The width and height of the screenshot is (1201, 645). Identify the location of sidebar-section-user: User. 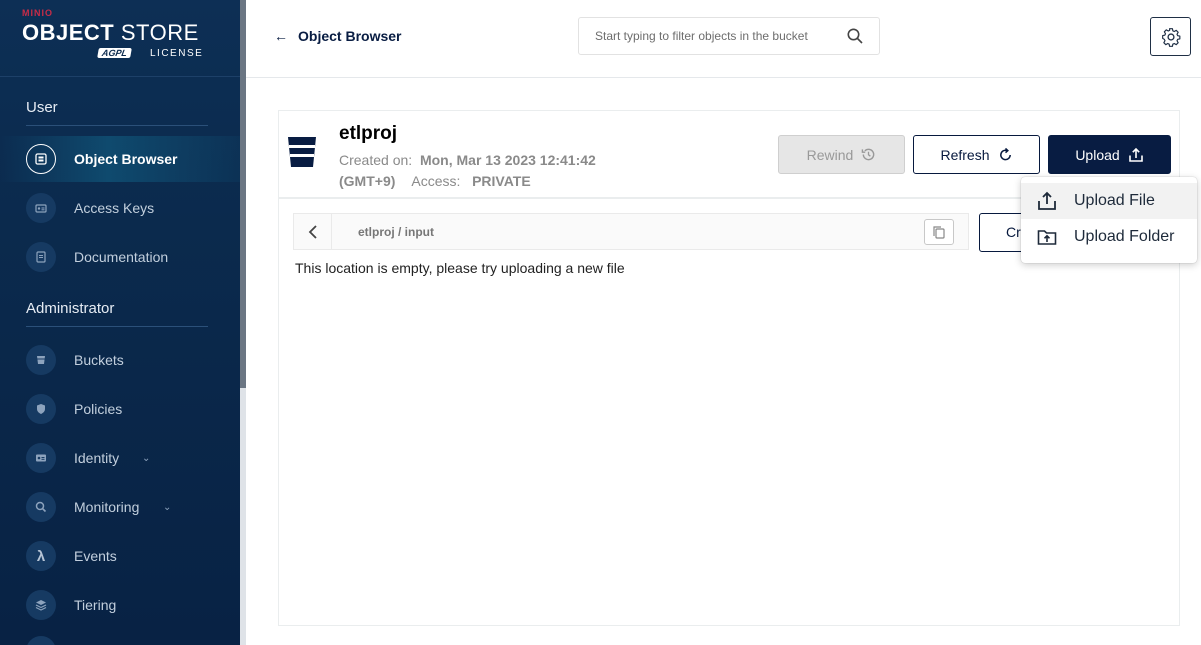
(42, 107).